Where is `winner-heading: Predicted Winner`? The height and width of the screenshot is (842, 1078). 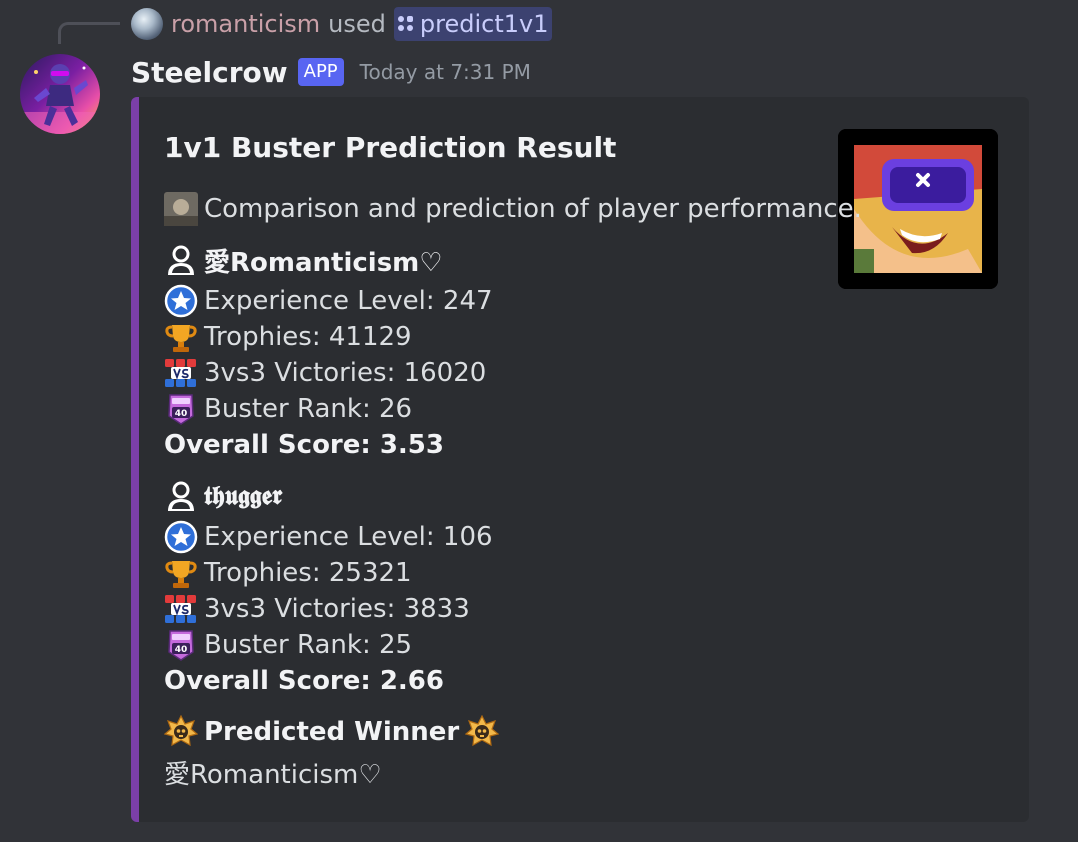
winner-heading: Predicted Winner is located at coordinates (332, 732).